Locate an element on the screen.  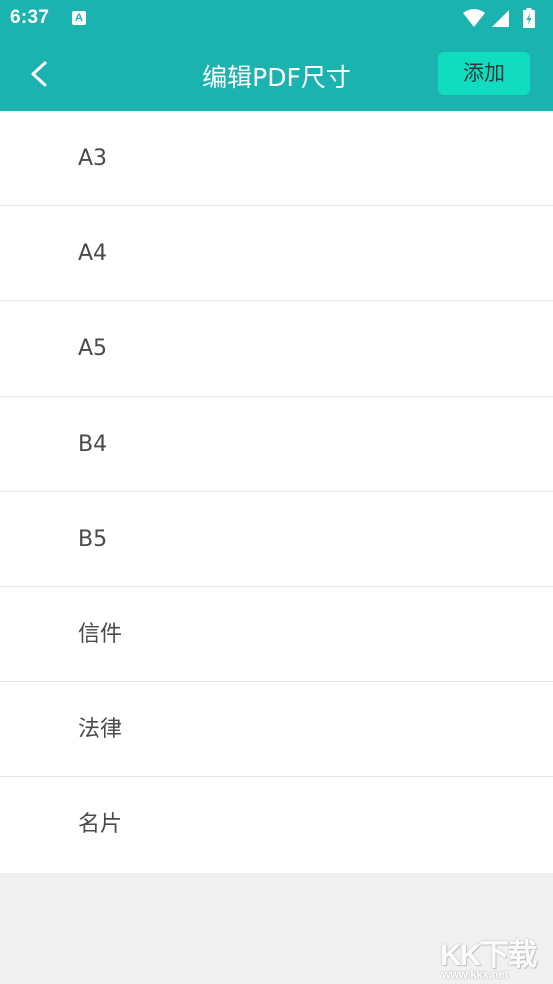
watermark-logo: KK下载 is located at coordinates (488, 955).